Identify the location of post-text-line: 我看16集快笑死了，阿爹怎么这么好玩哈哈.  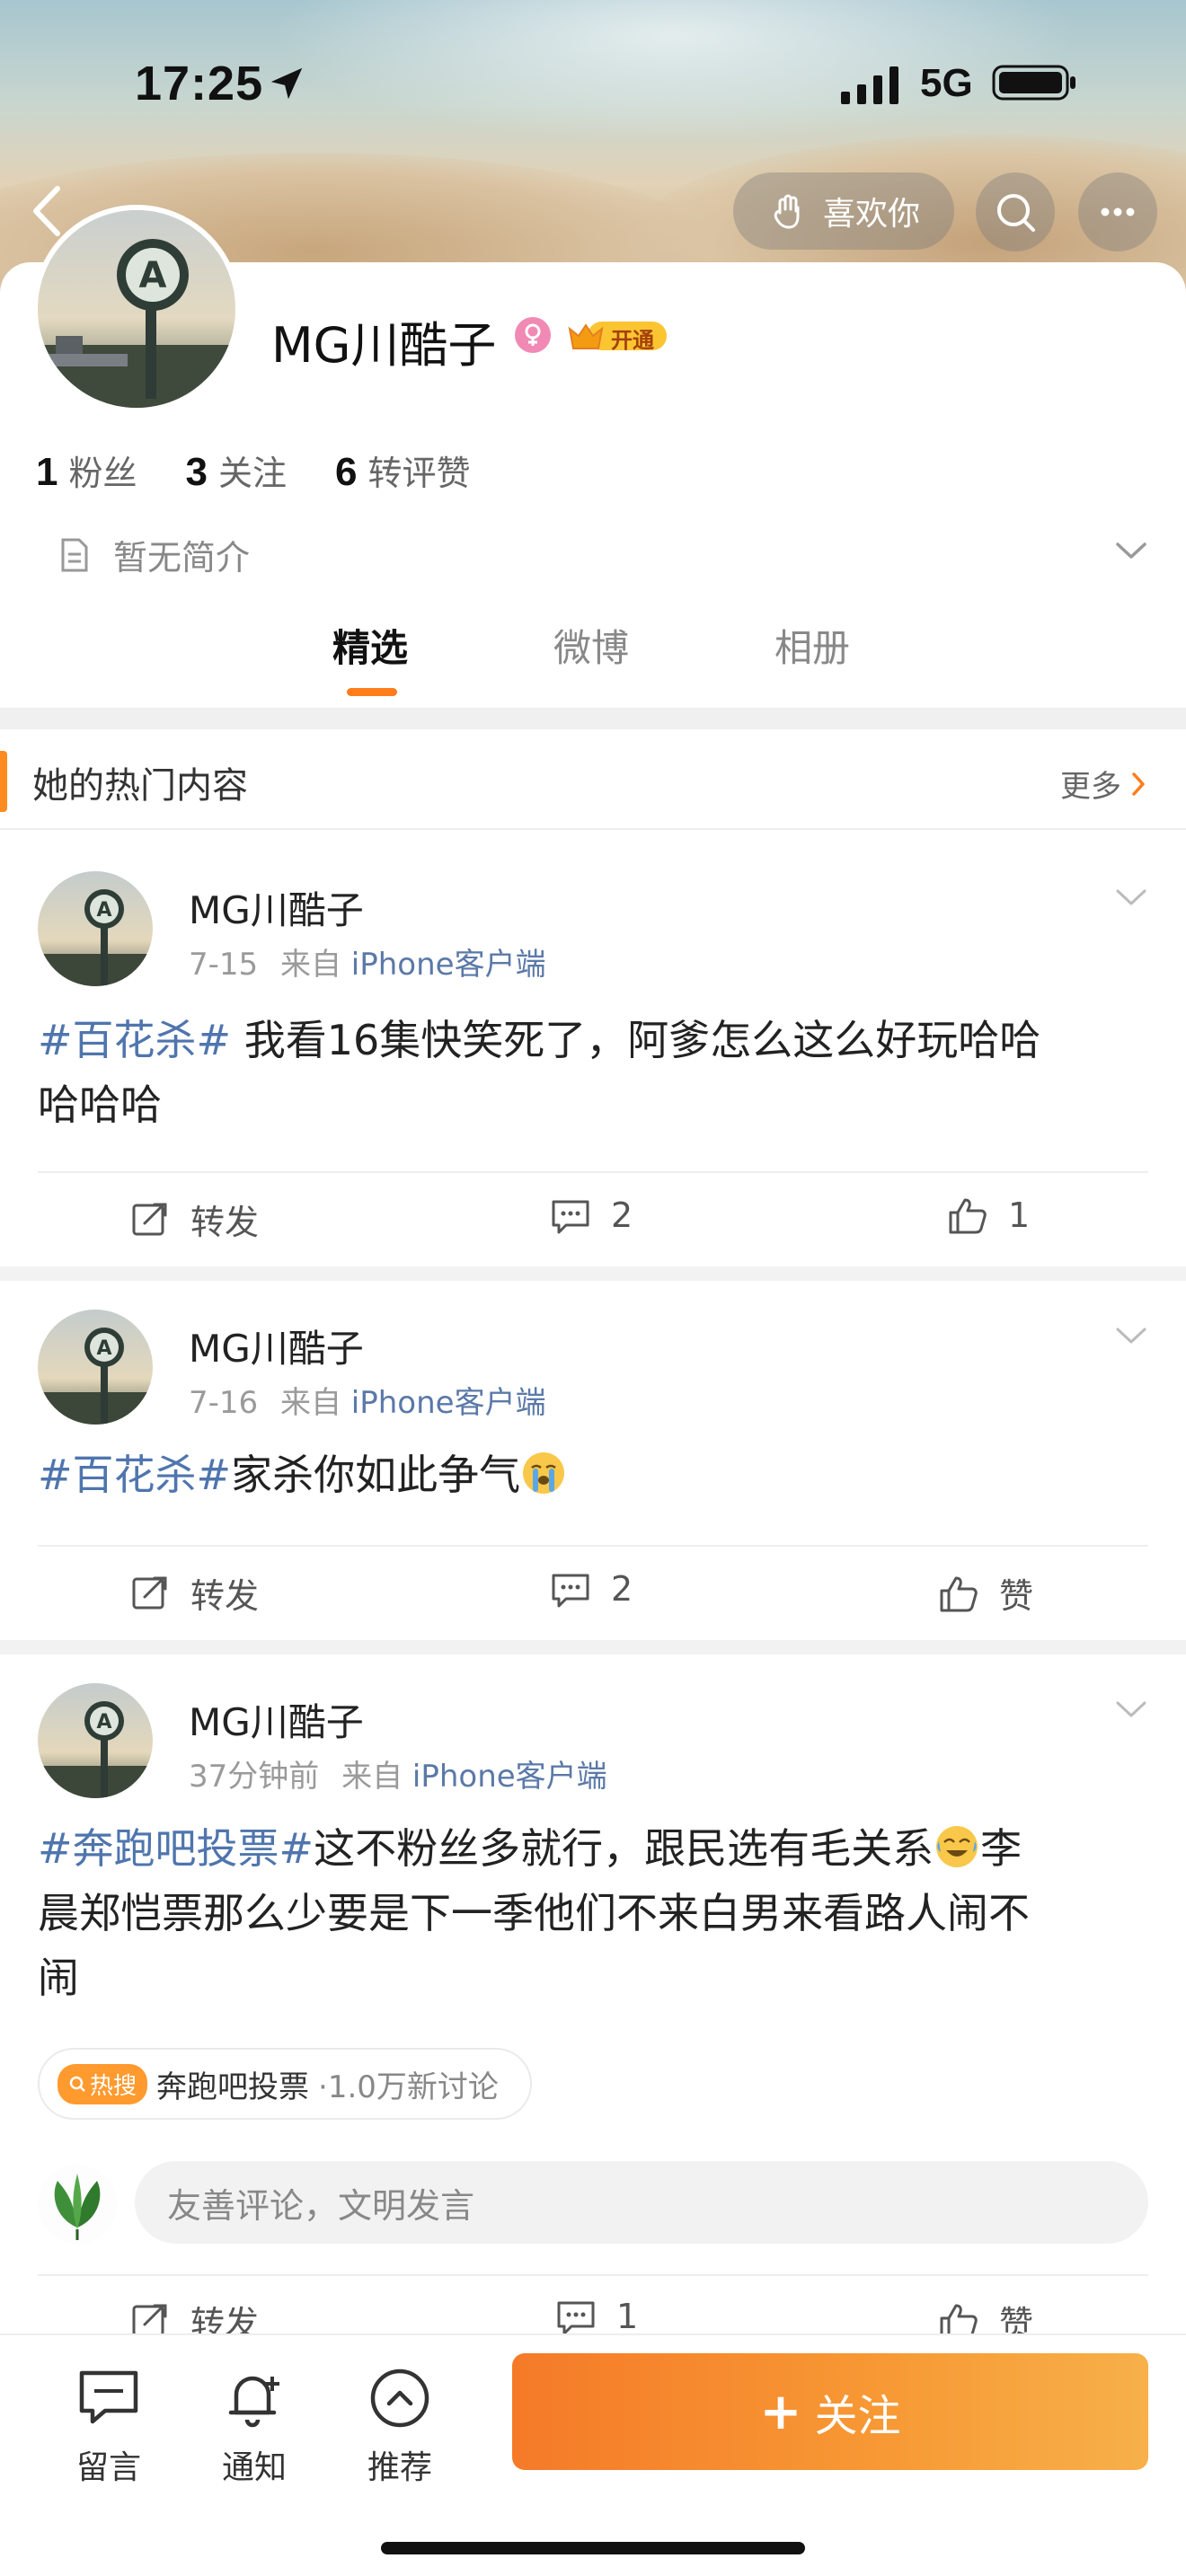
(636, 1040).